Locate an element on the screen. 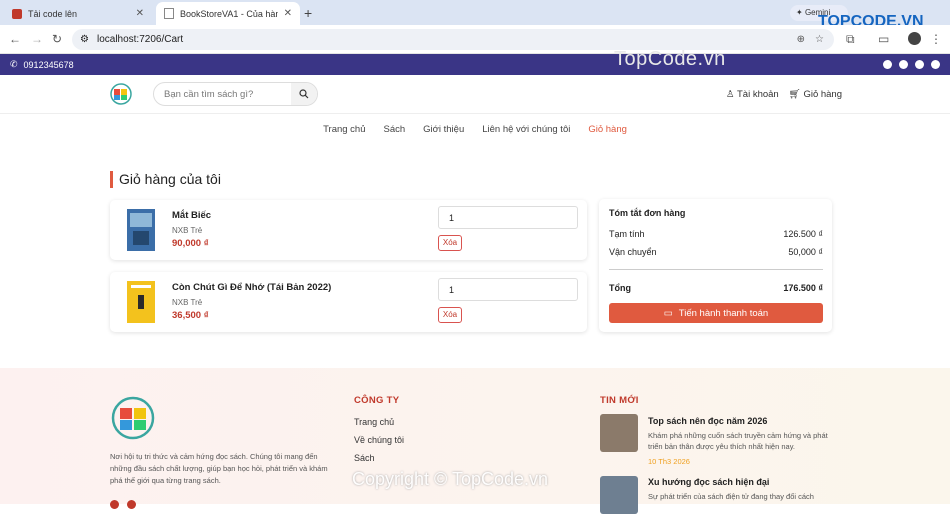  copyright-watermark: Copyright © TopCode.vn is located at coordinates (450, 479).